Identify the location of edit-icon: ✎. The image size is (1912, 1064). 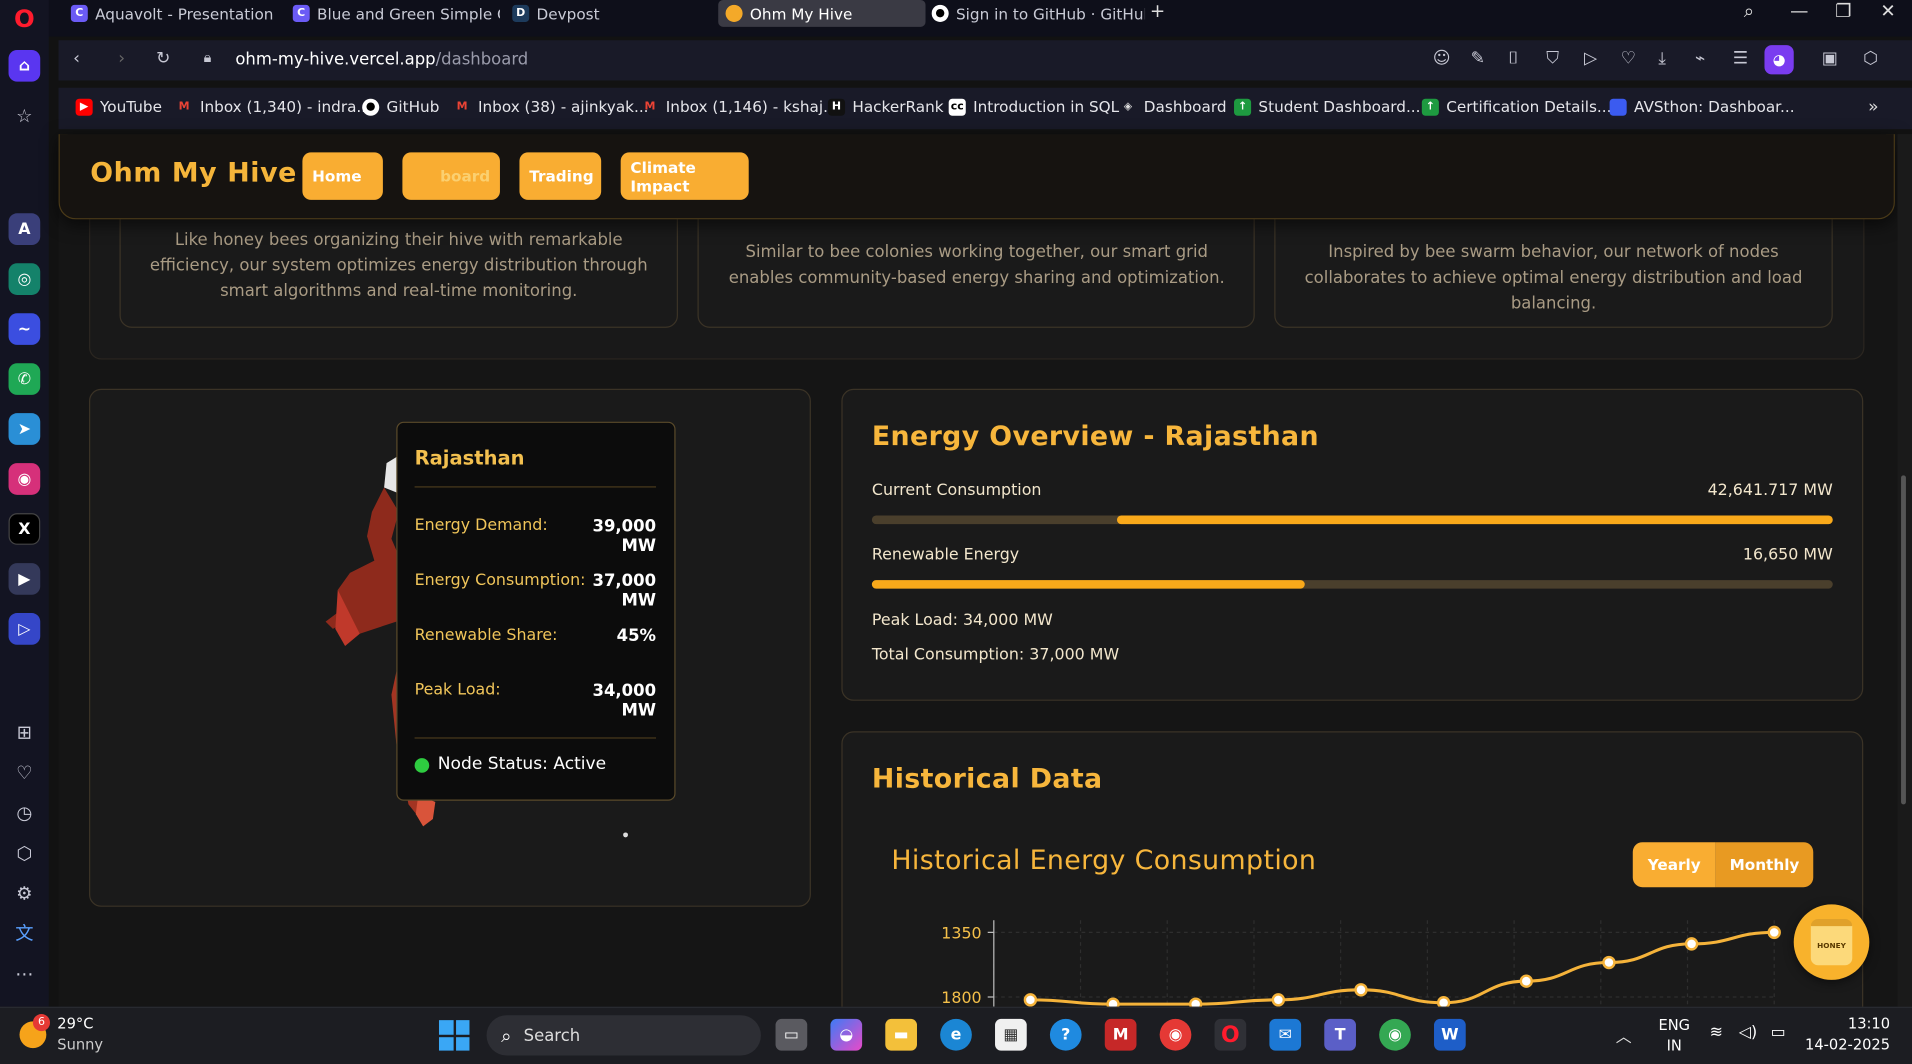
(1478, 59).